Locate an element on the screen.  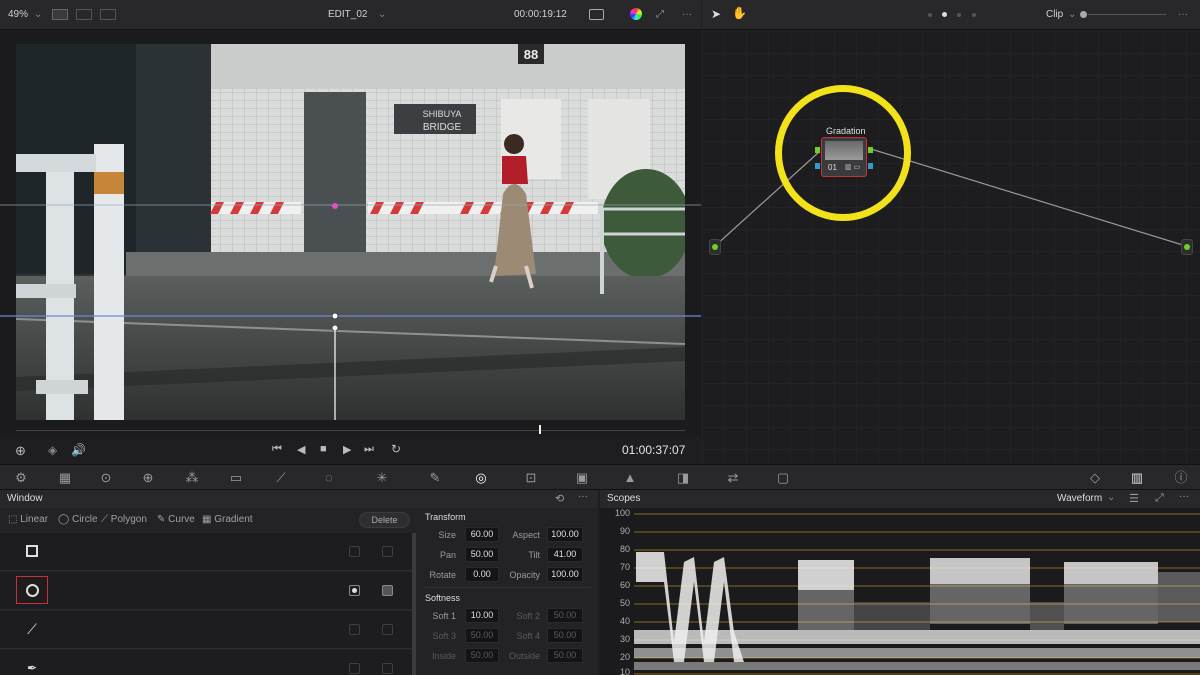
curves-icon: ⟋ is located at coordinates (281, 478).